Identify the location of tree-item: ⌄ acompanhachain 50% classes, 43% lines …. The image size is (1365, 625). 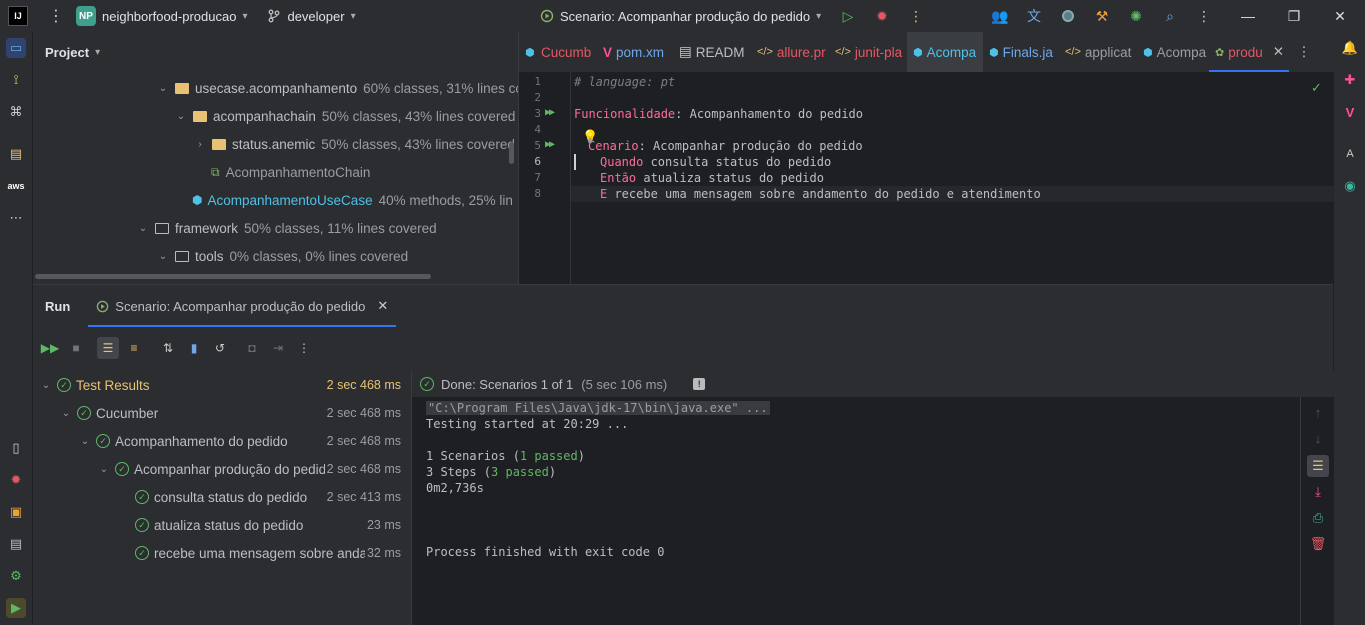
(344, 116).